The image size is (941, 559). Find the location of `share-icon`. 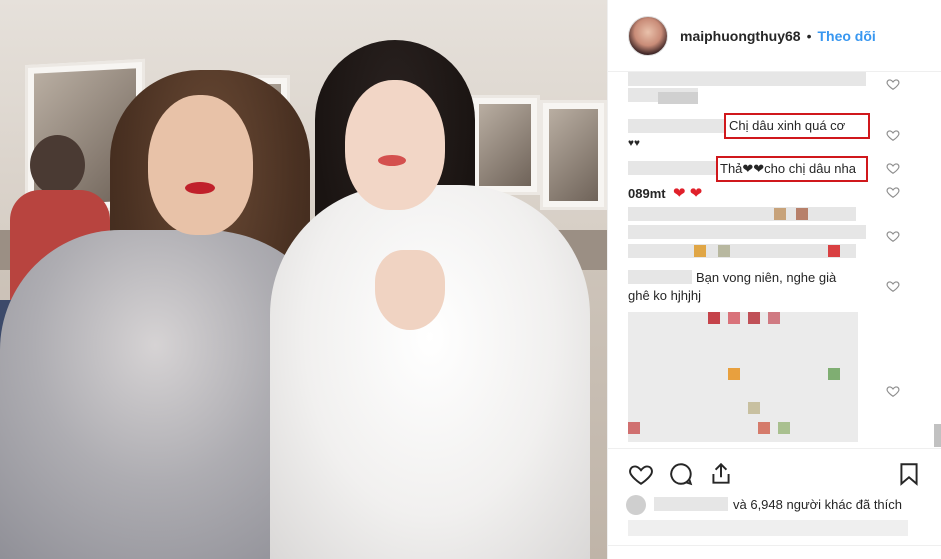

share-icon is located at coordinates (721, 474).